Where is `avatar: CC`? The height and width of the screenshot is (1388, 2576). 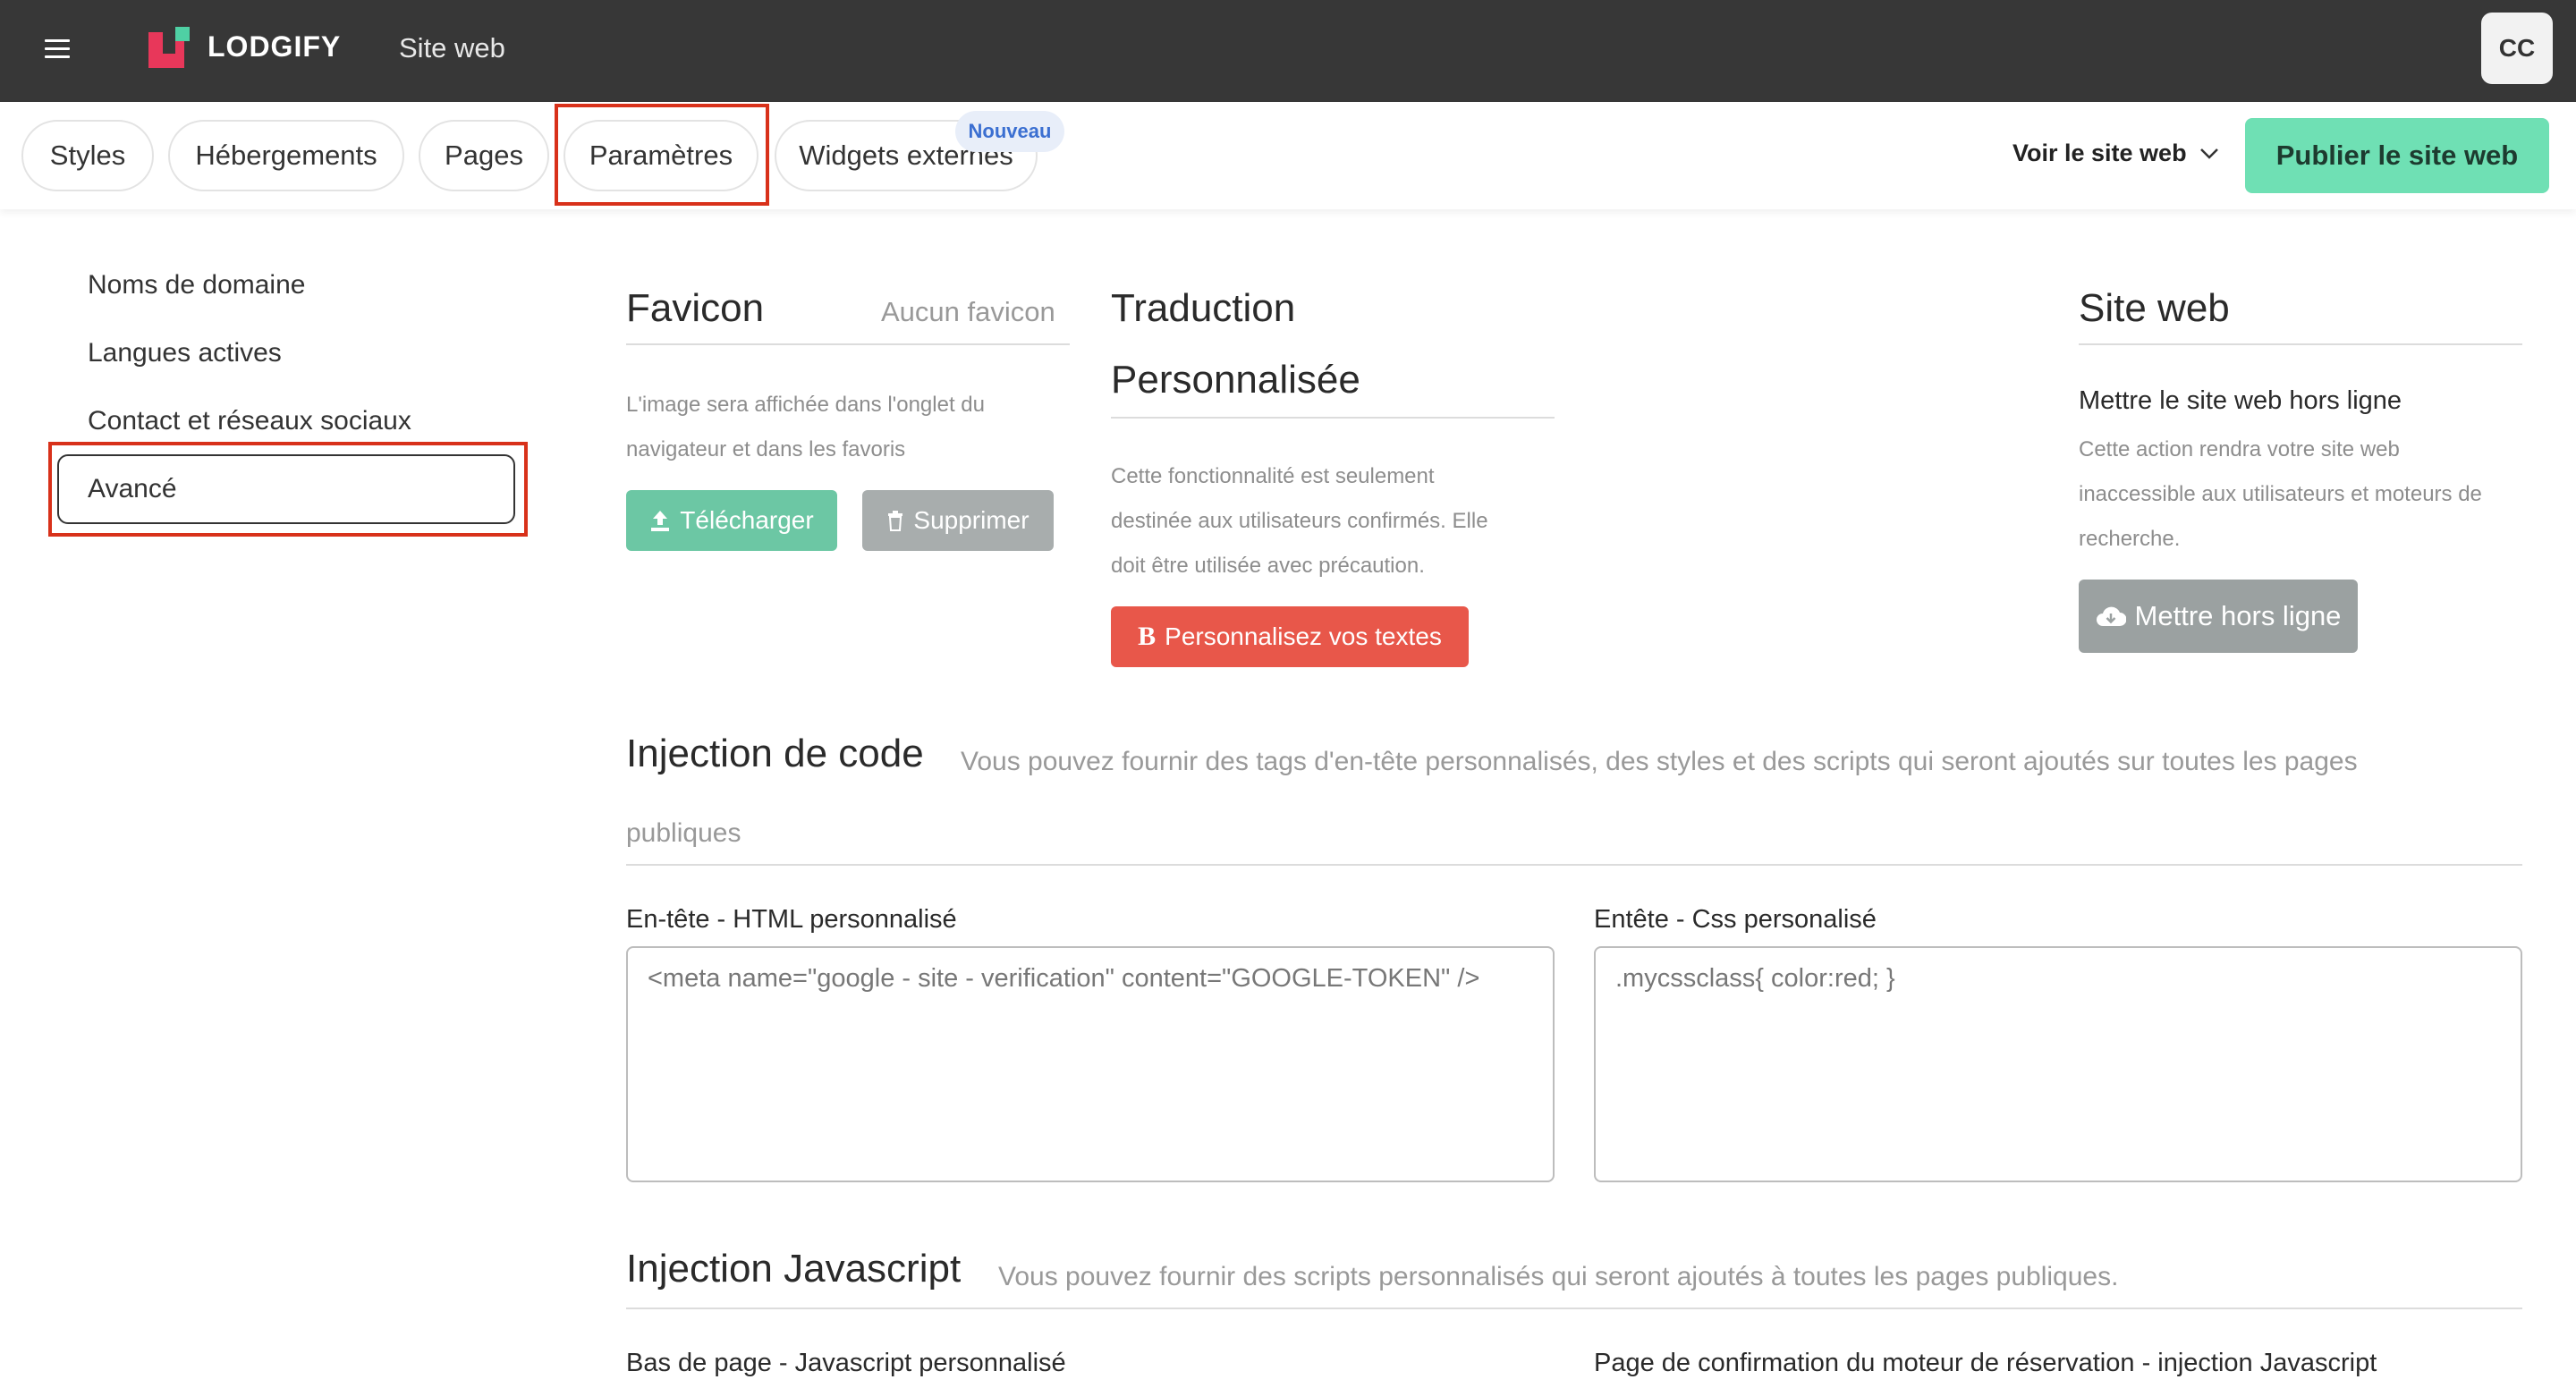 avatar: CC is located at coordinates (2517, 48).